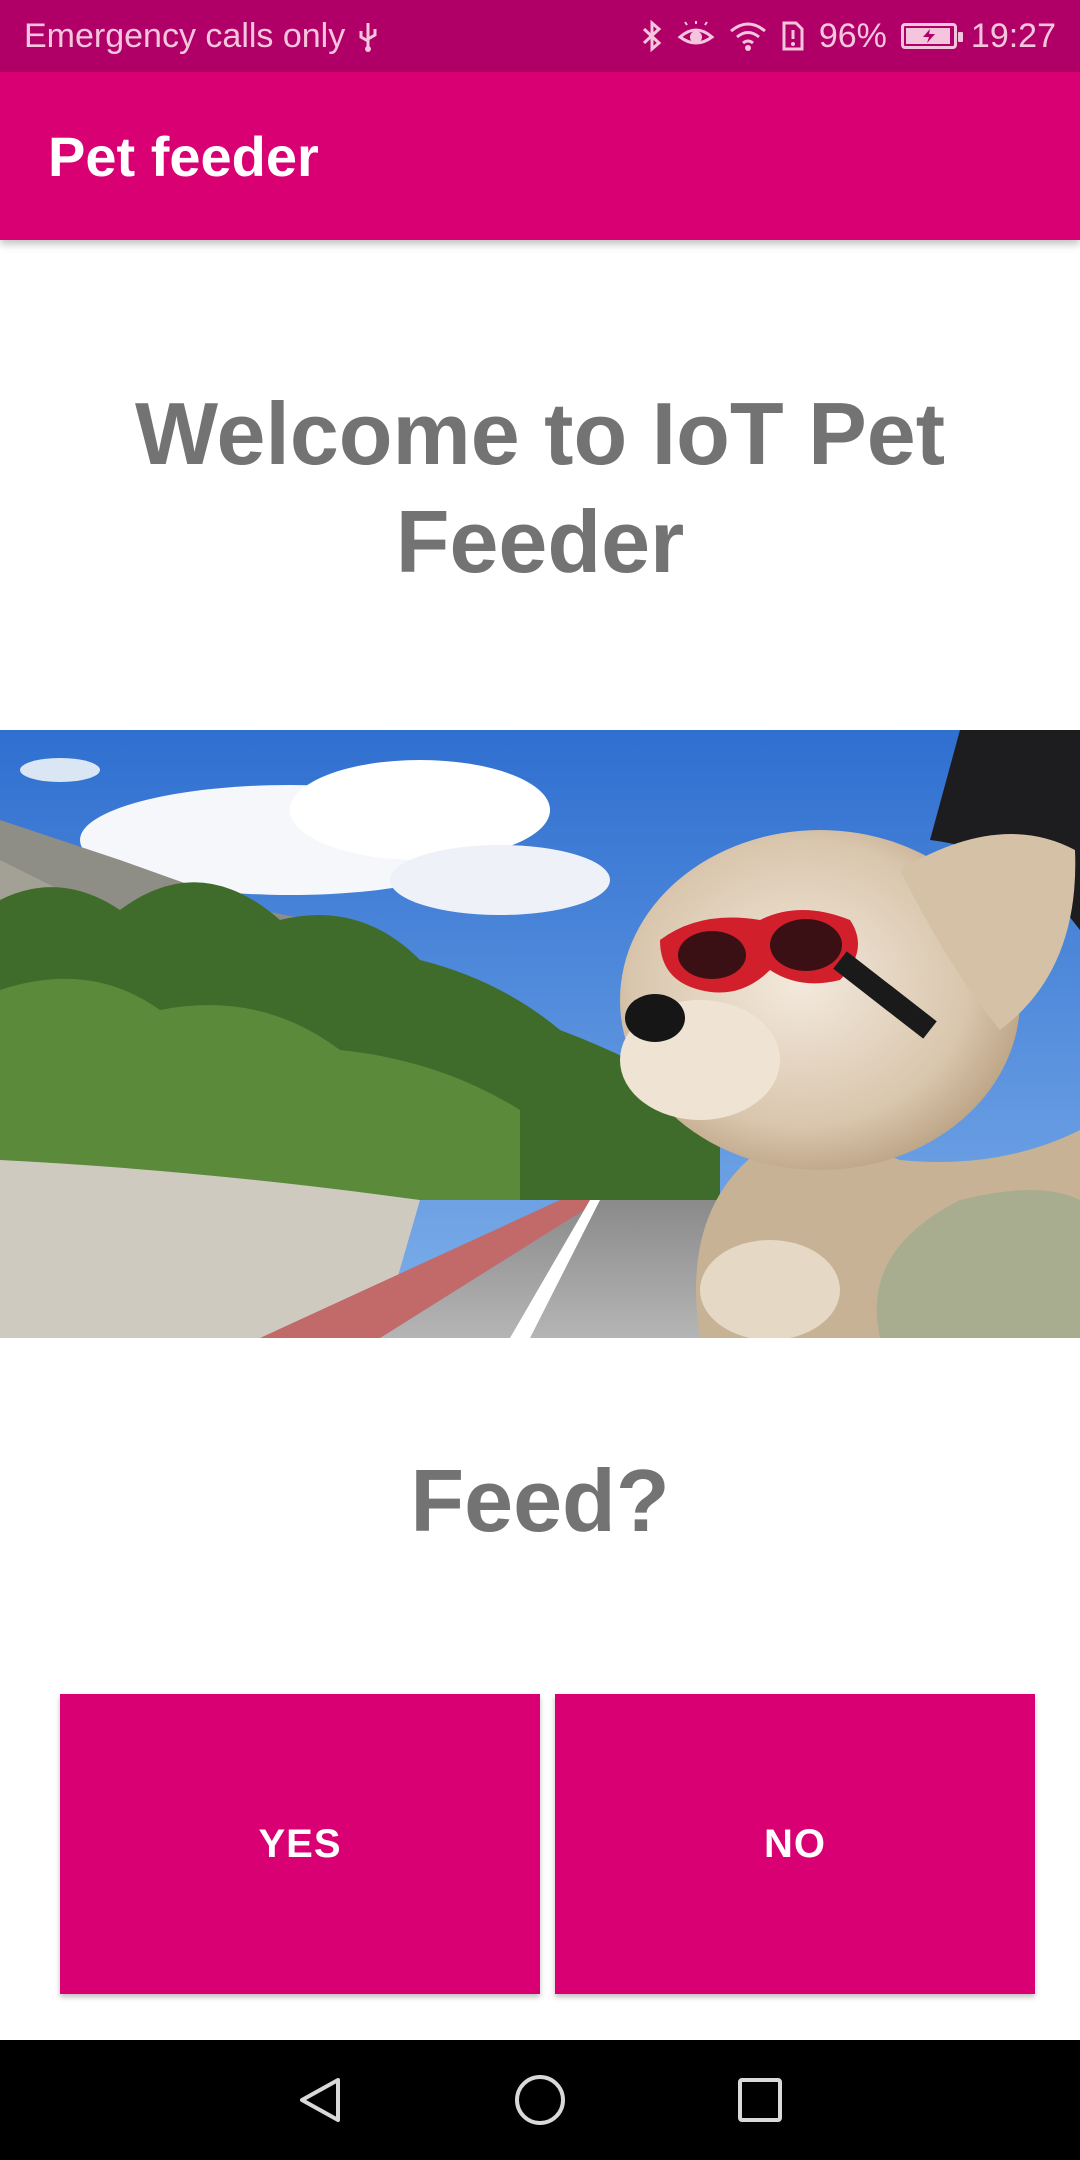  What do you see at coordinates (183, 156) in the screenshot?
I see `app-title: Pet feeder` at bounding box center [183, 156].